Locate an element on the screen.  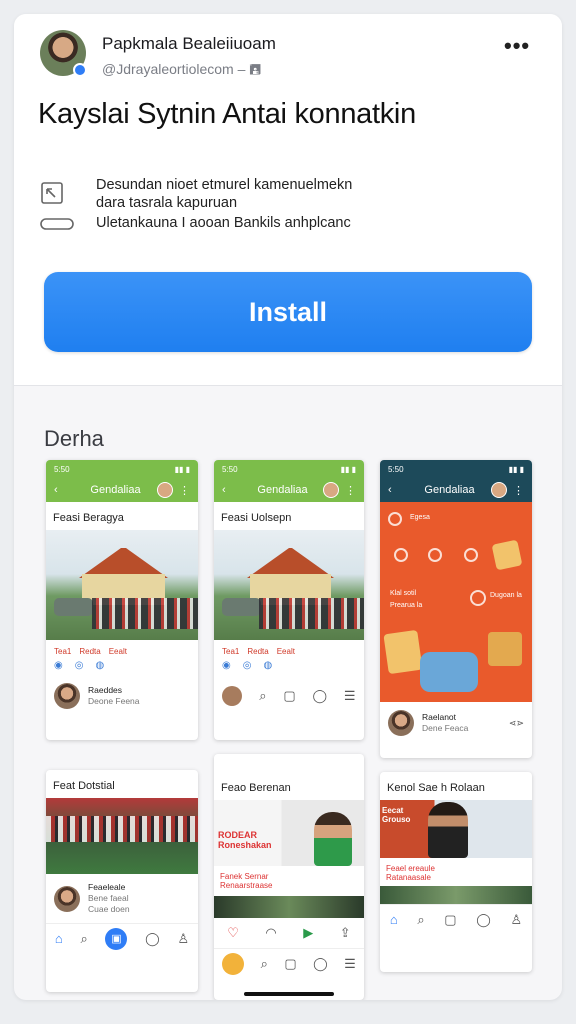
app-bar-title: Gendaliaa is located at coordinates (282, 490).